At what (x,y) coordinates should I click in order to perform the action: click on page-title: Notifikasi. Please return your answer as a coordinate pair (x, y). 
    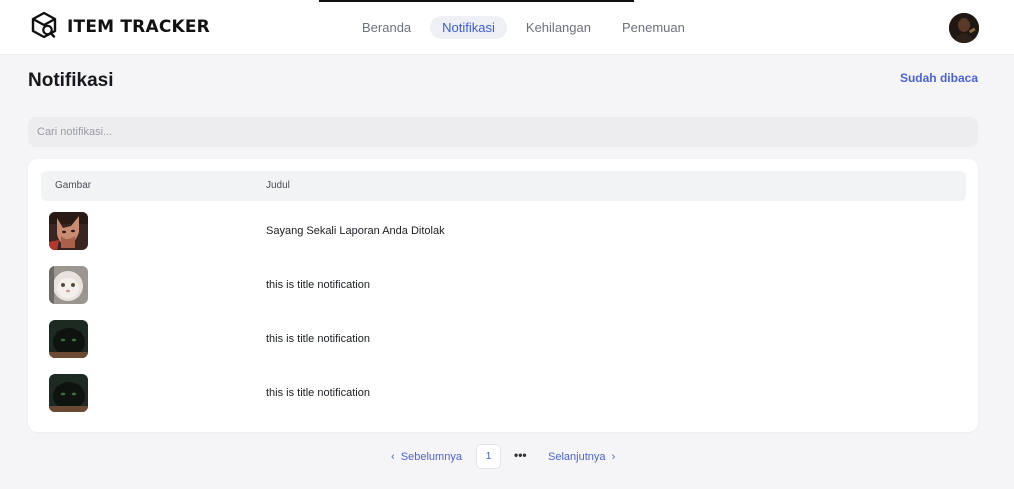
    Looking at the image, I should click on (71, 80).